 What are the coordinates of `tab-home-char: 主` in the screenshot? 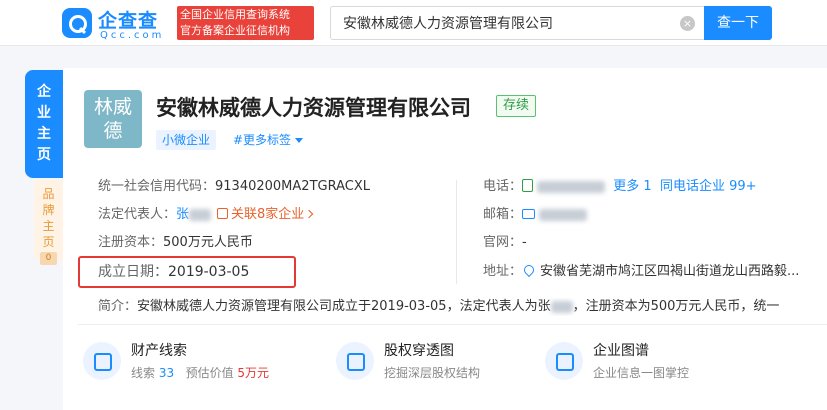 It's located at (44, 134).